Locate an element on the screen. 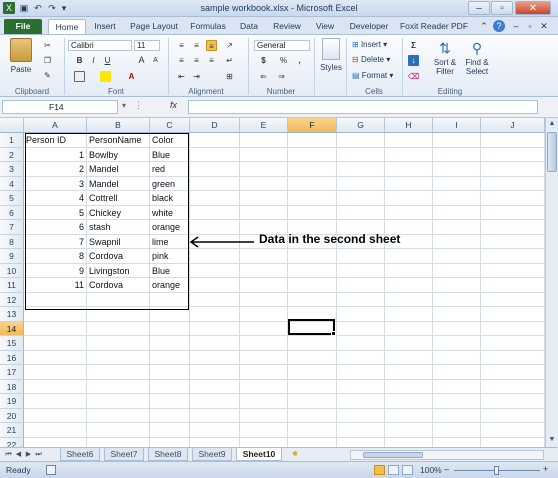 This screenshot has width=558, height=478. tab-home: Home is located at coordinates (67, 26).